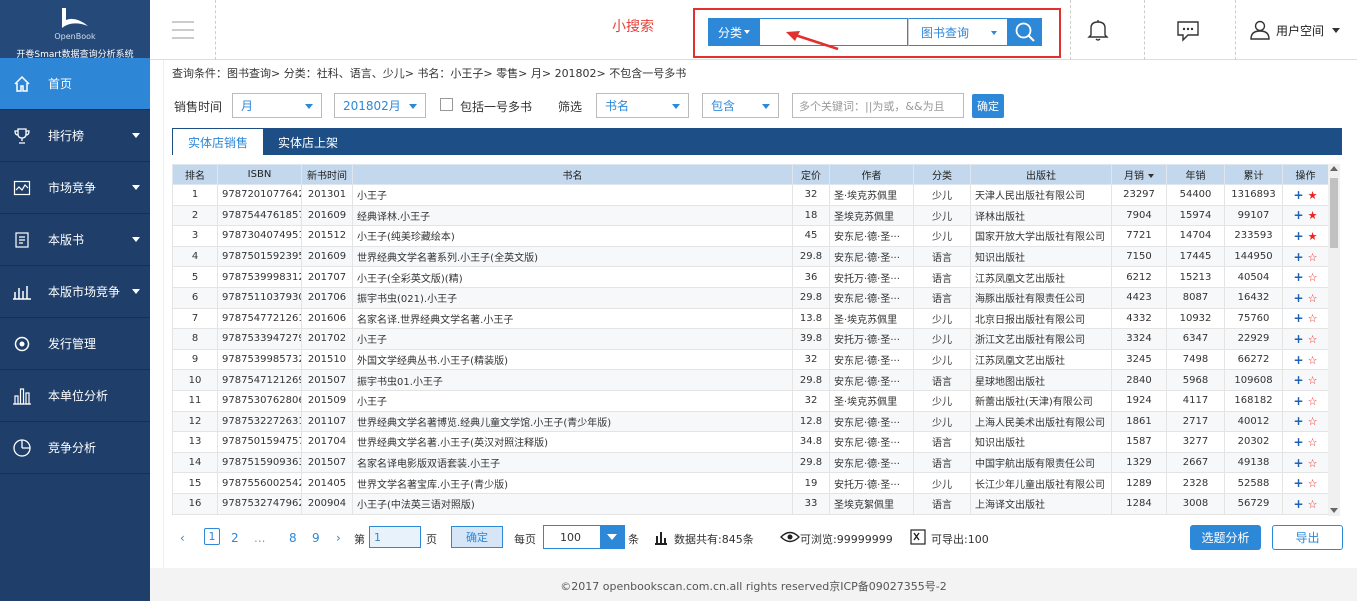  Describe the element at coordinates (612, 537) in the screenshot. I see `dropdown-button` at that location.